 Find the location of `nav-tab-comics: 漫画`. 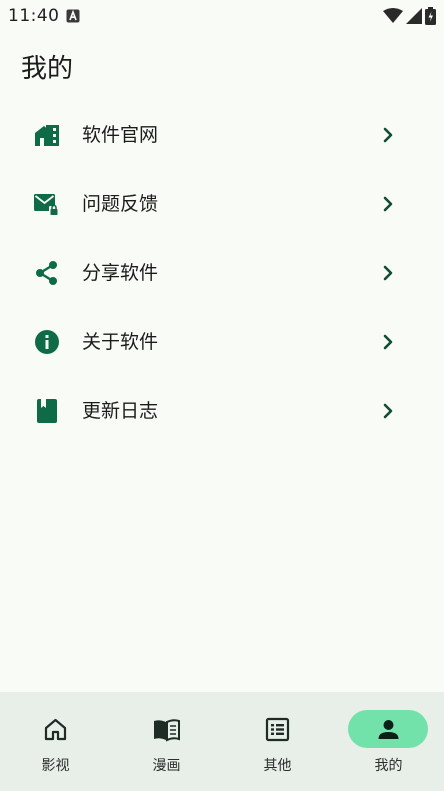

nav-tab-comics: 漫画 is located at coordinates (166, 741).